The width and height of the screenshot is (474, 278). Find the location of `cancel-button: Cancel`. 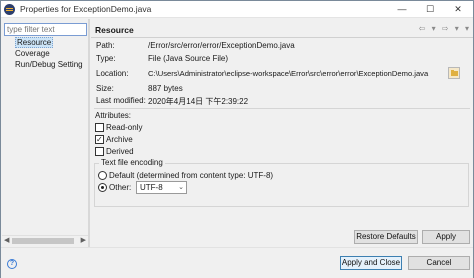

cancel-button: Cancel is located at coordinates (439, 263).